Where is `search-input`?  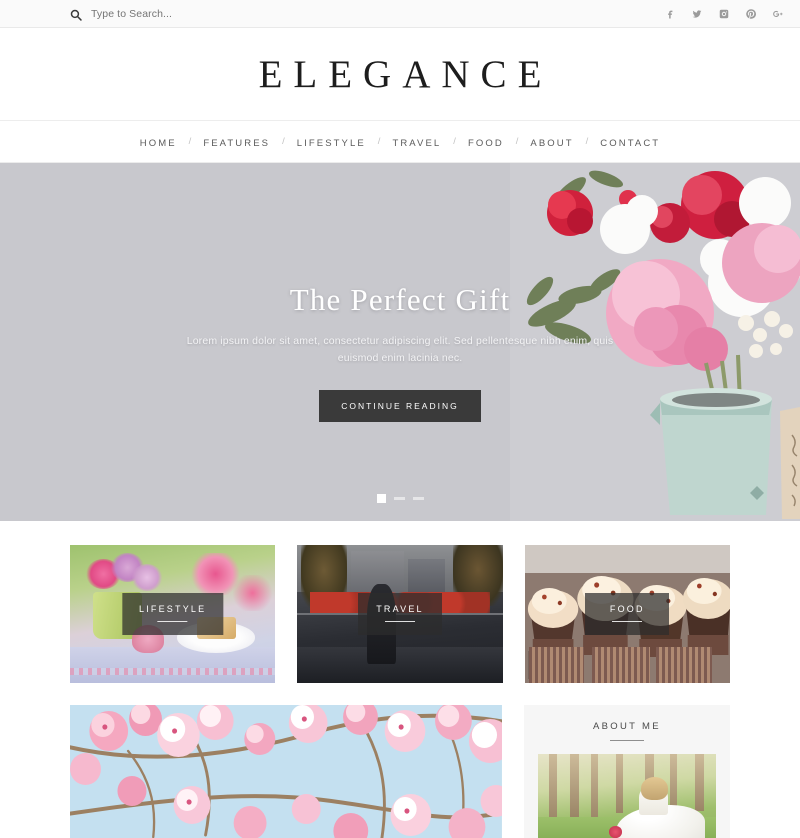
search-input is located at coordinates (201, 13).